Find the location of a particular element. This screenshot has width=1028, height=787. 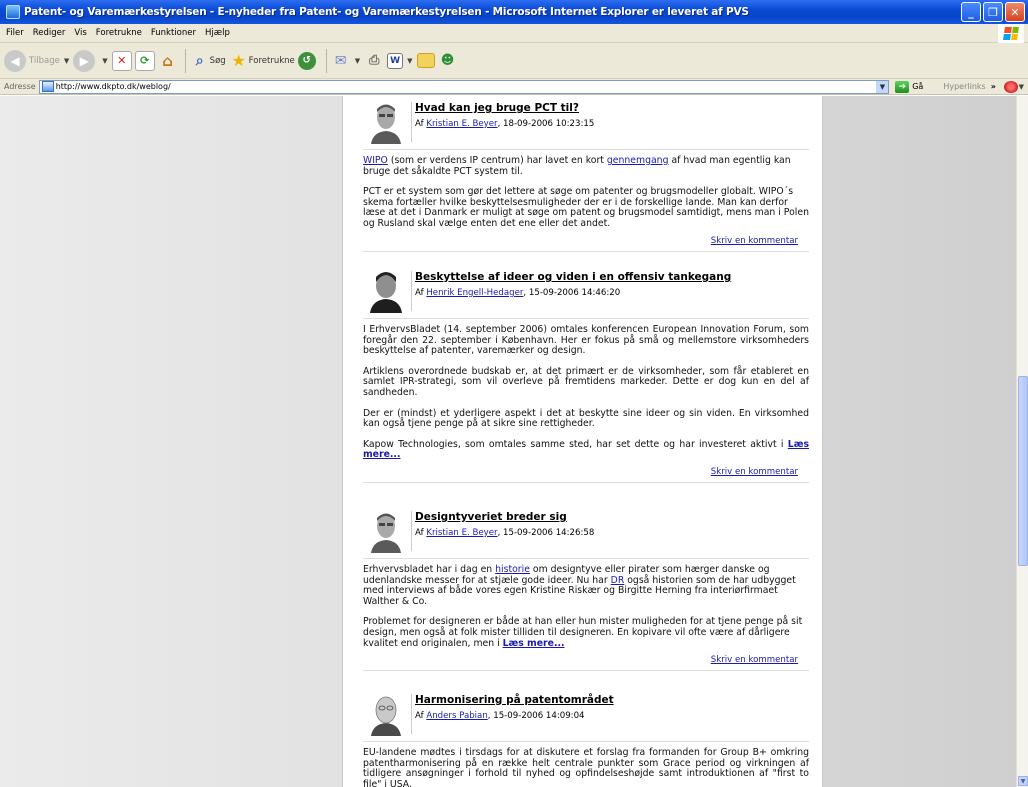

back-button: ◀ Tilbage is located at coordinates (32, 61).